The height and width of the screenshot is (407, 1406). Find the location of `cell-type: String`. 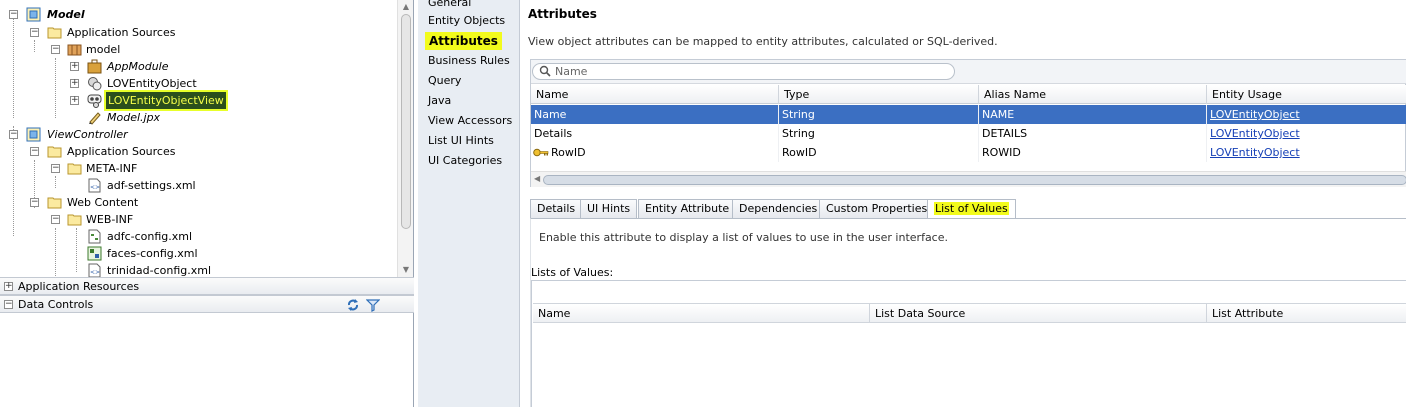

cell-type: String is located at coordinates (879, 114).